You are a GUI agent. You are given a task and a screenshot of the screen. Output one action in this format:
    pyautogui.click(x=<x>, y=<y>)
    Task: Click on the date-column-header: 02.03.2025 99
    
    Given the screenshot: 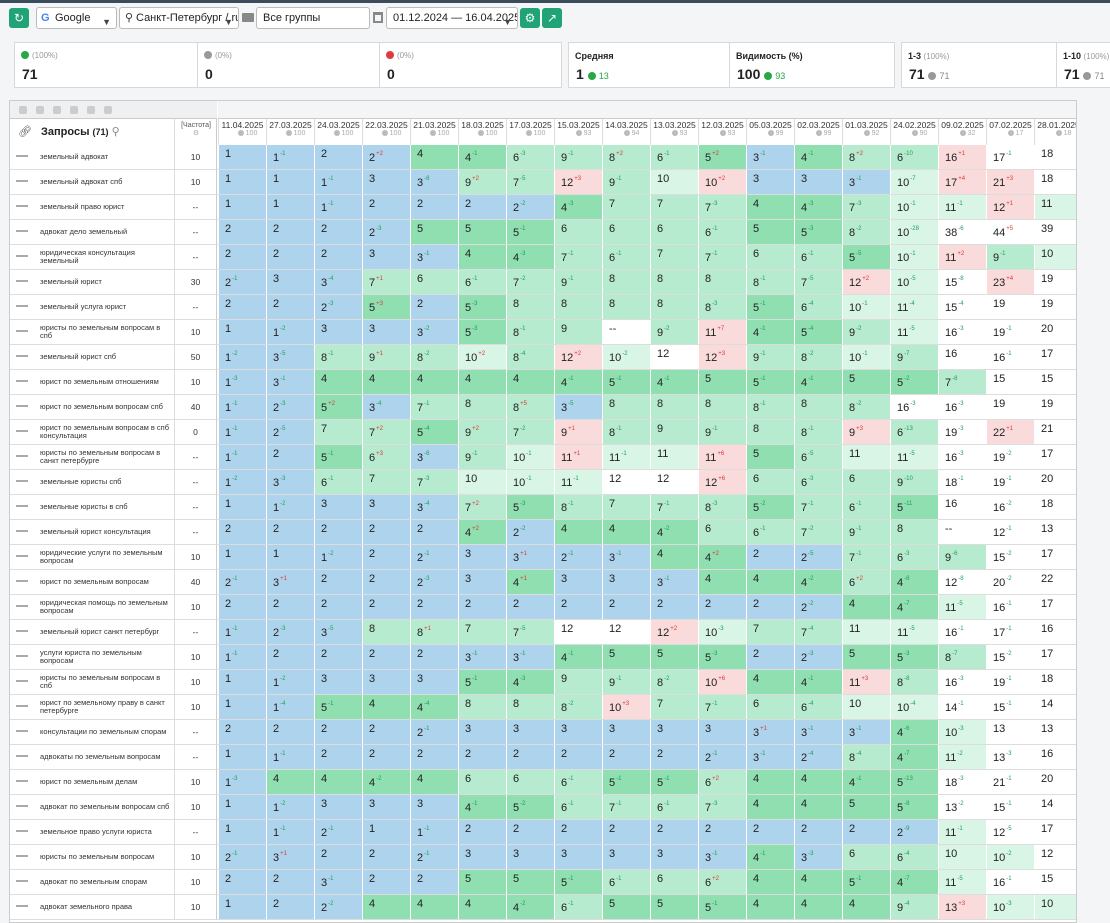 What is the action you would take?
    pyautogui.click(x=818, y=132)
    